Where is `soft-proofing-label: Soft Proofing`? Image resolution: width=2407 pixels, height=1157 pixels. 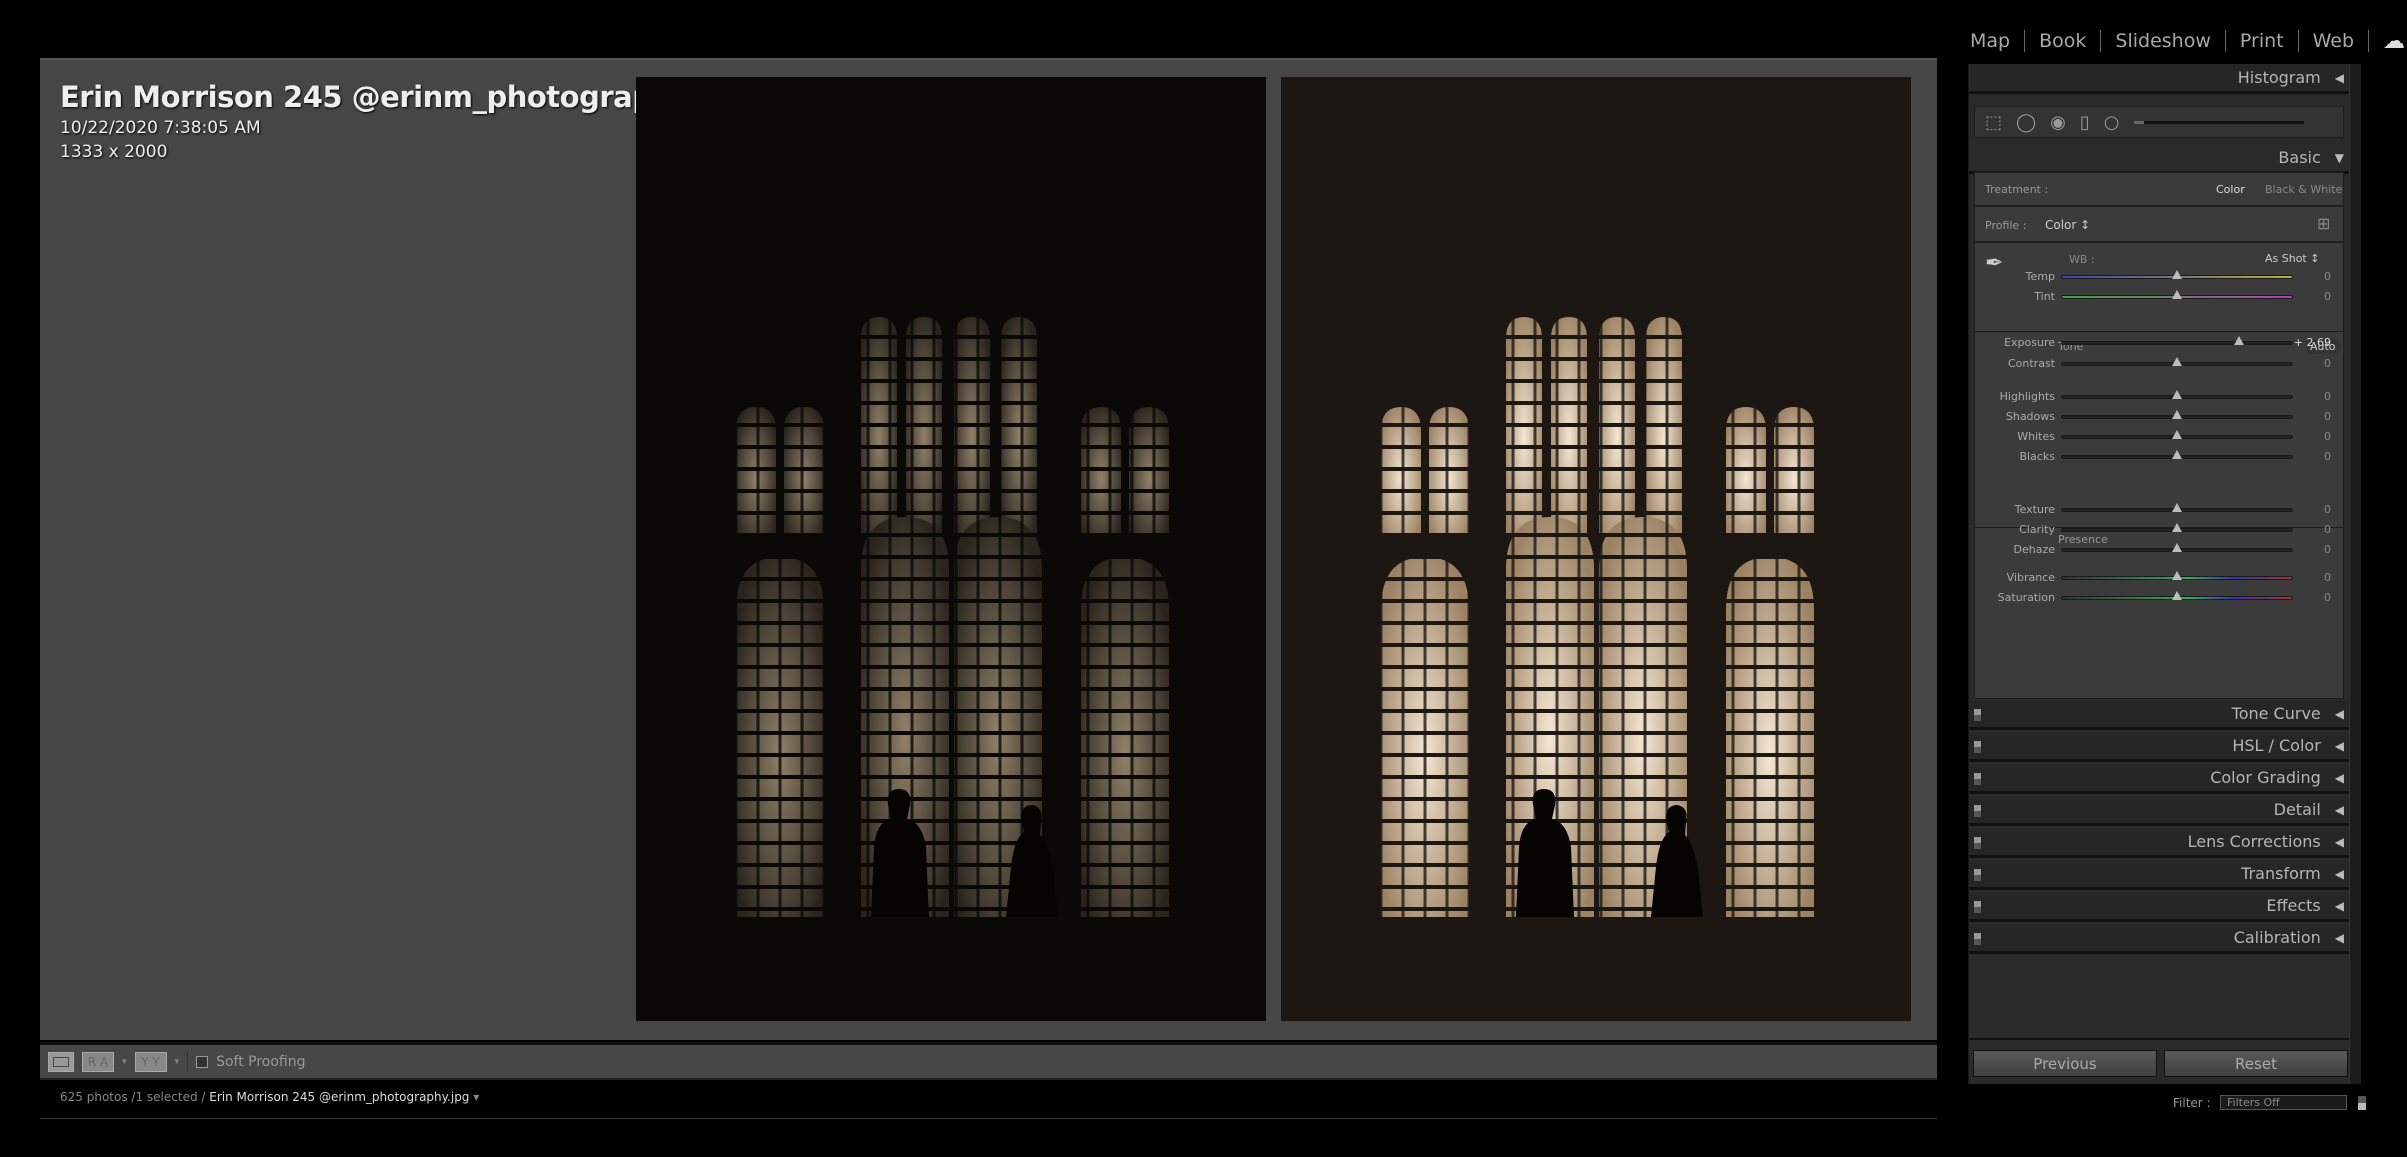
soft-proofing-label: Soft Proofing is located at coordinates (261, 1061).